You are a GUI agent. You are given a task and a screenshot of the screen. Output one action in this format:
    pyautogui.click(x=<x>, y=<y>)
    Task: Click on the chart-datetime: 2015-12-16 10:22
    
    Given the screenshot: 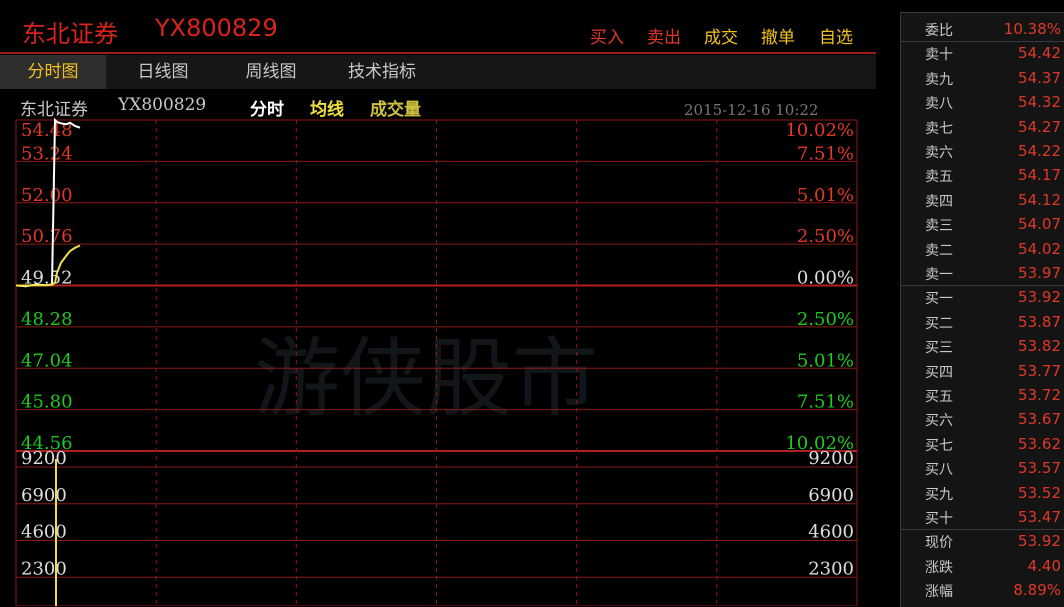 What is the action you would take?
    pyautogui.click(x=751, y=110)
    